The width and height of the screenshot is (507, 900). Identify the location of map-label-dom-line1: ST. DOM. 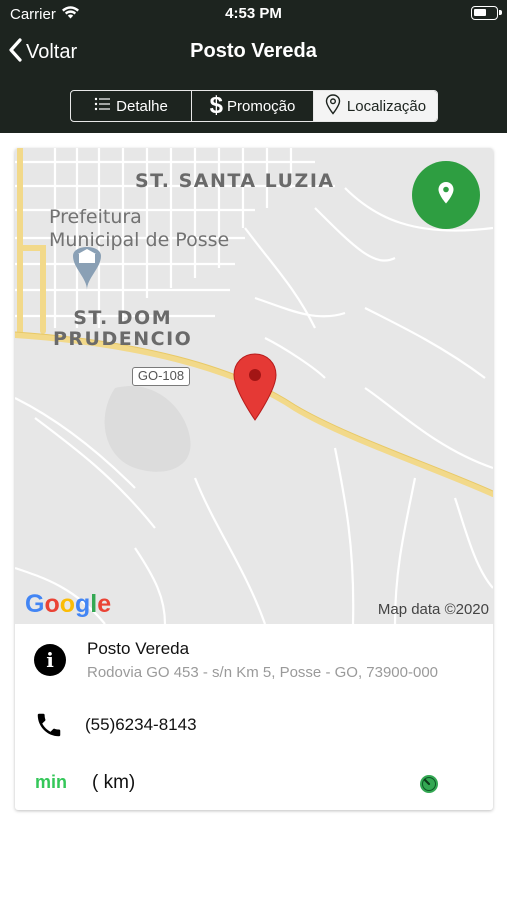
(123, 318).